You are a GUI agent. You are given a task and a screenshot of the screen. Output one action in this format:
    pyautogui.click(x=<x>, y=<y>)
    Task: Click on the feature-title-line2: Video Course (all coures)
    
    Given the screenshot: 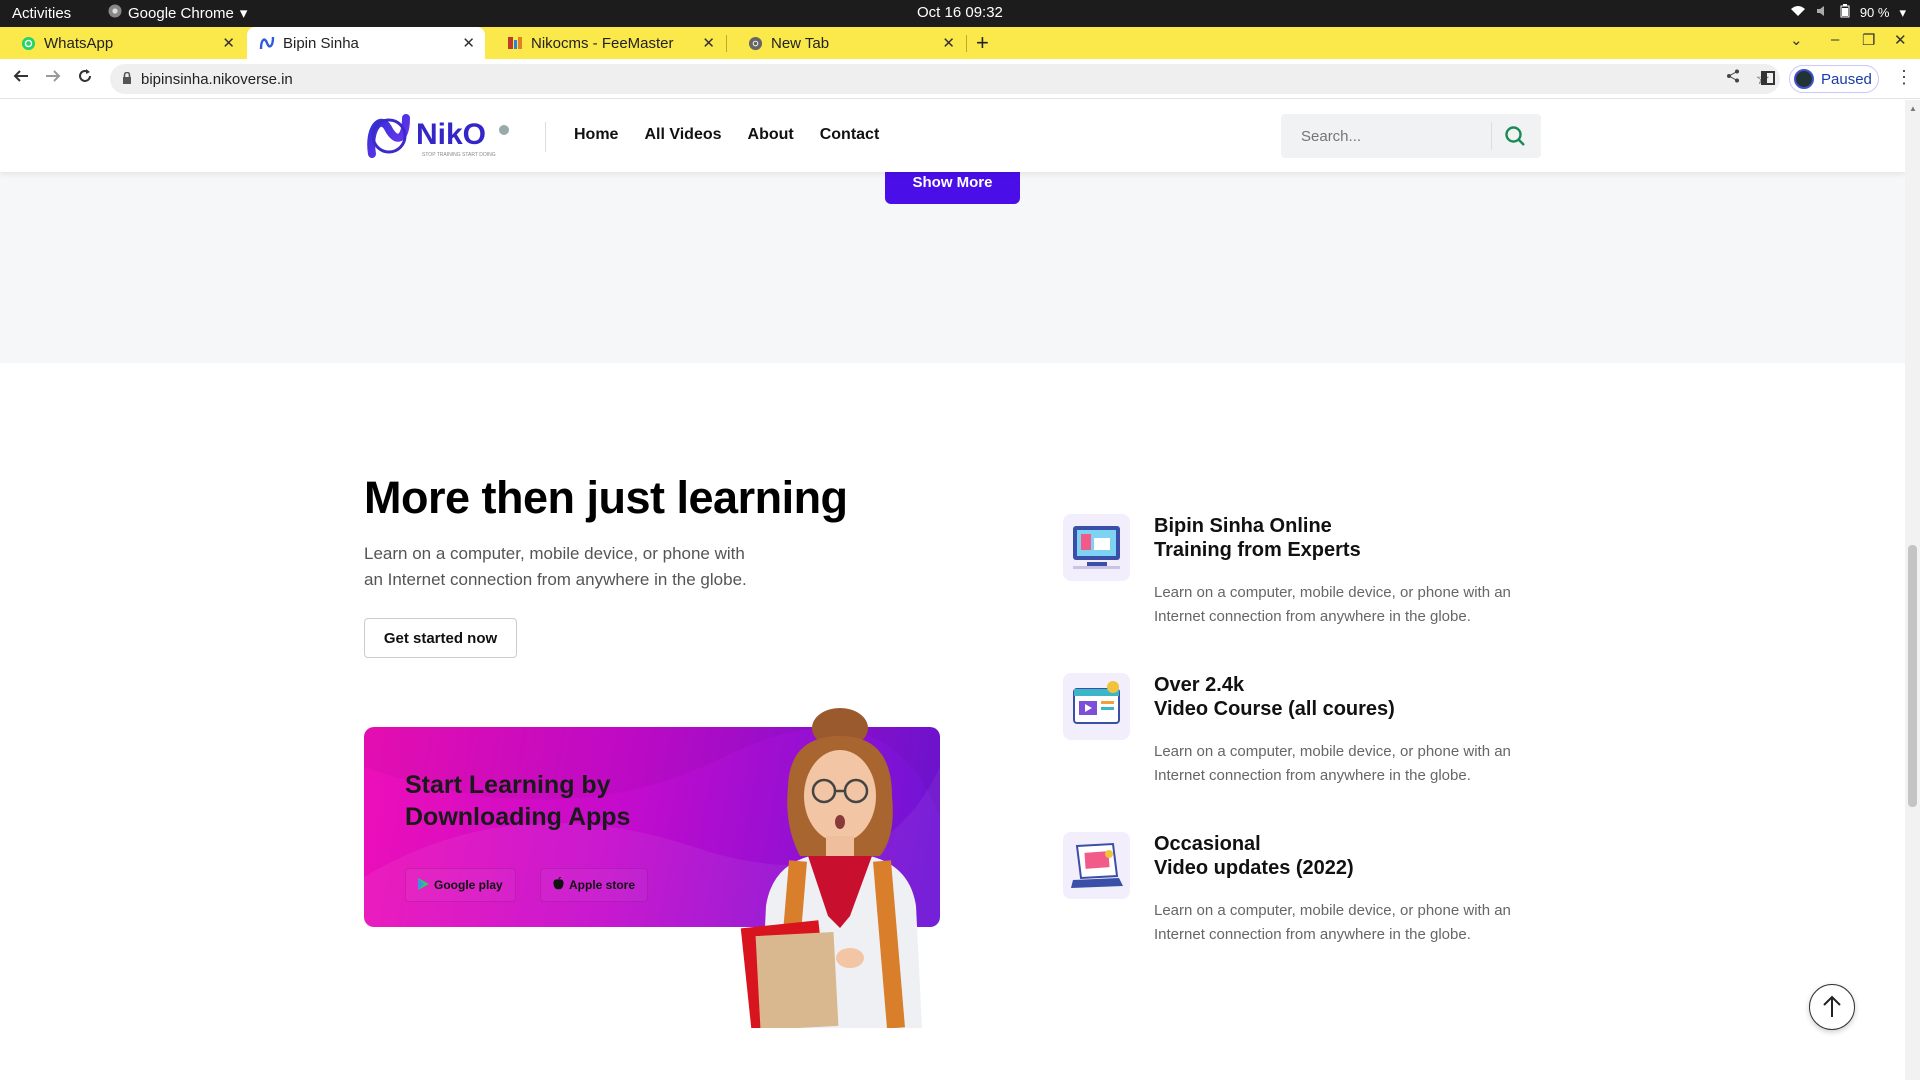 What is the action you would take?
    pyautogui.click(x=1274, y=709)
    